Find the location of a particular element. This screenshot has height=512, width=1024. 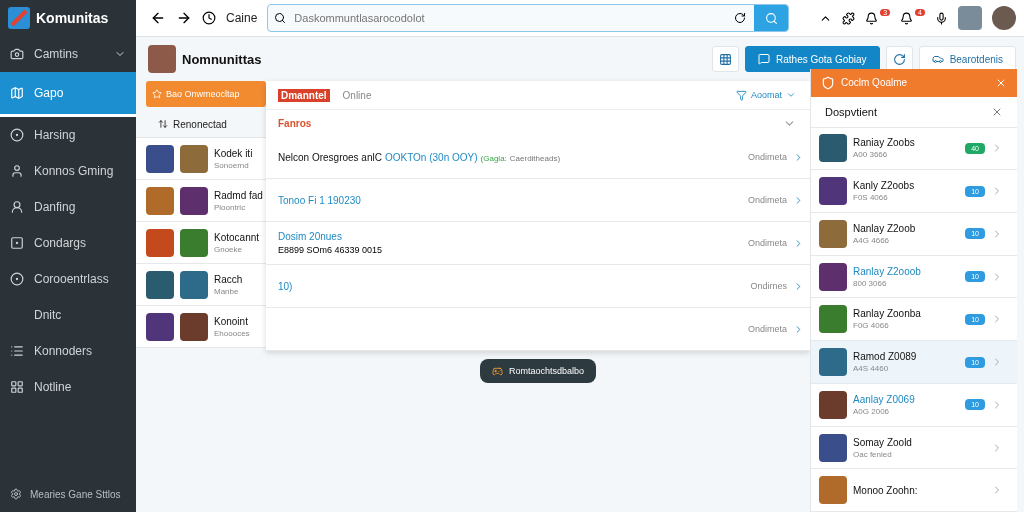

result-row: Tonoo Fi 1 190230 Ondimeta is located at coordinates (538, 200).